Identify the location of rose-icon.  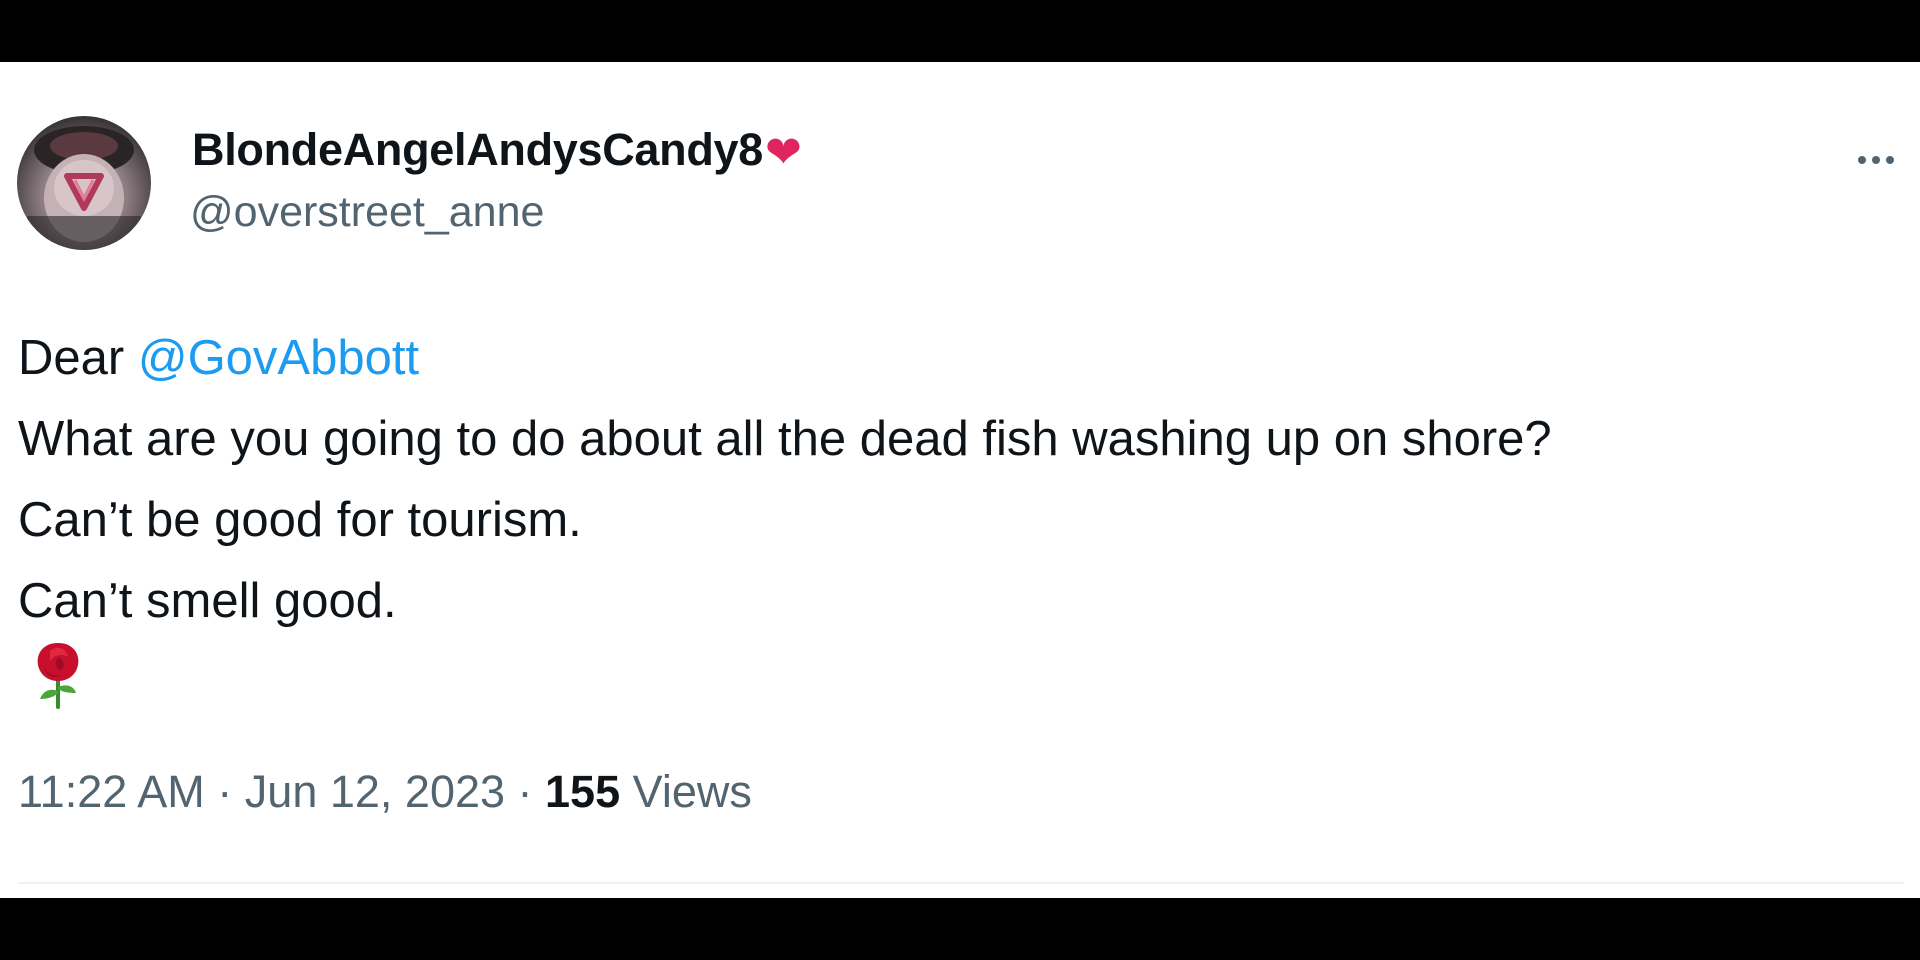
(58, 676).